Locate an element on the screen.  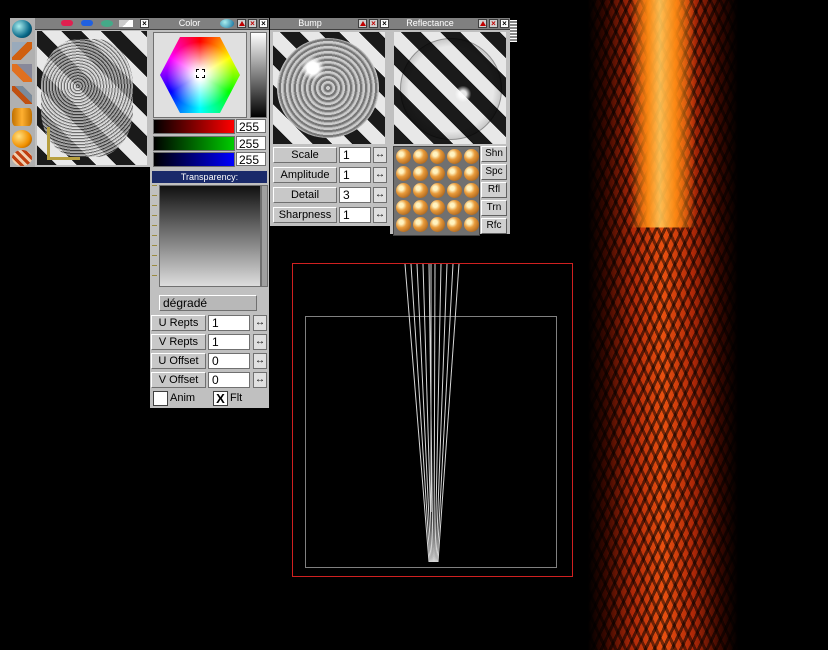
v-offset-stepper: ↔ is located at coordinates (260, 380).